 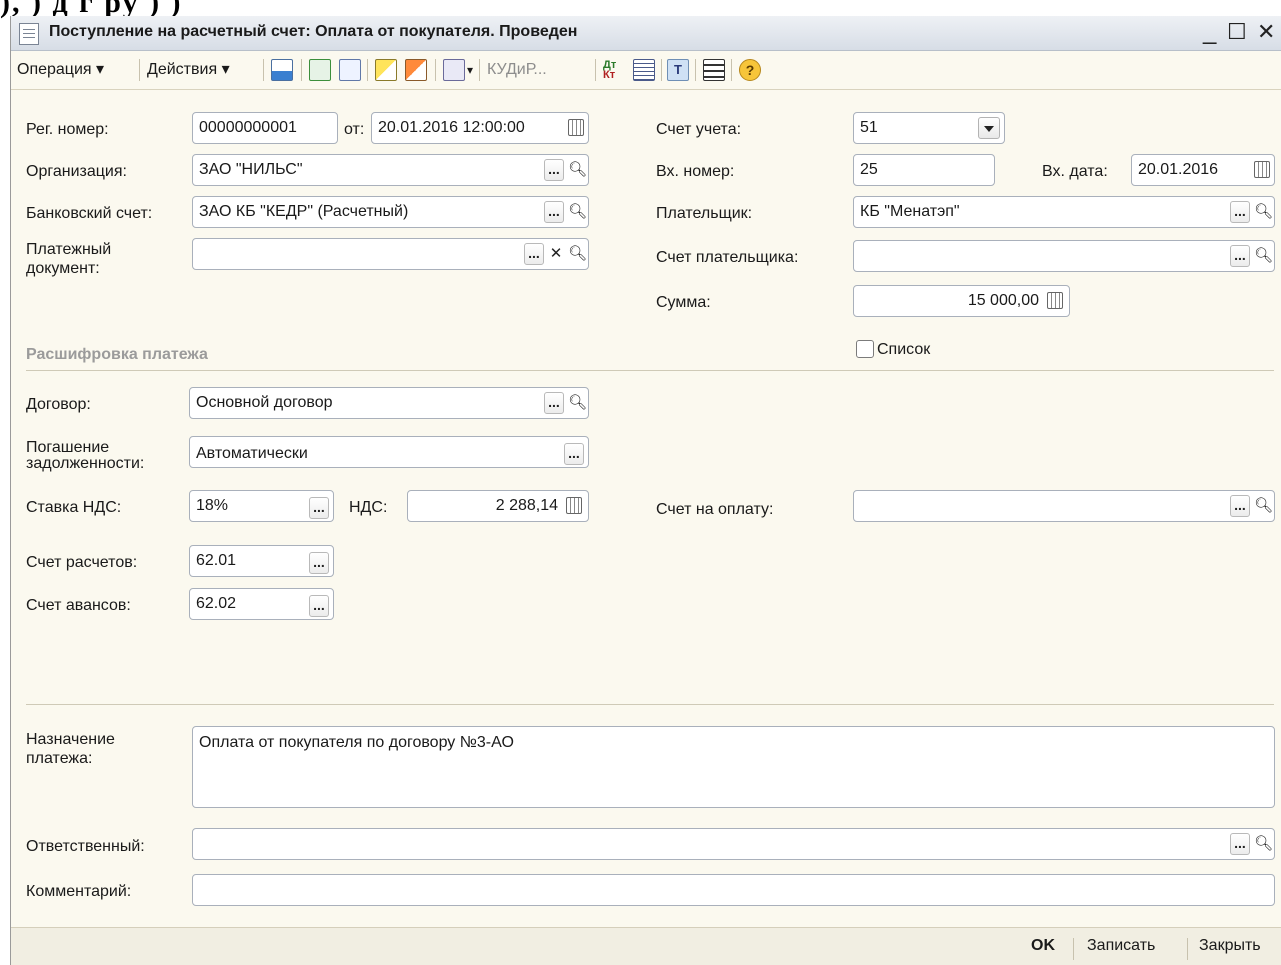 What do you see at coordinates (389, 403) in the screenshot?
I see `contract-field: Основной договор ... 🔍︎` at bounding box center [389, 403].